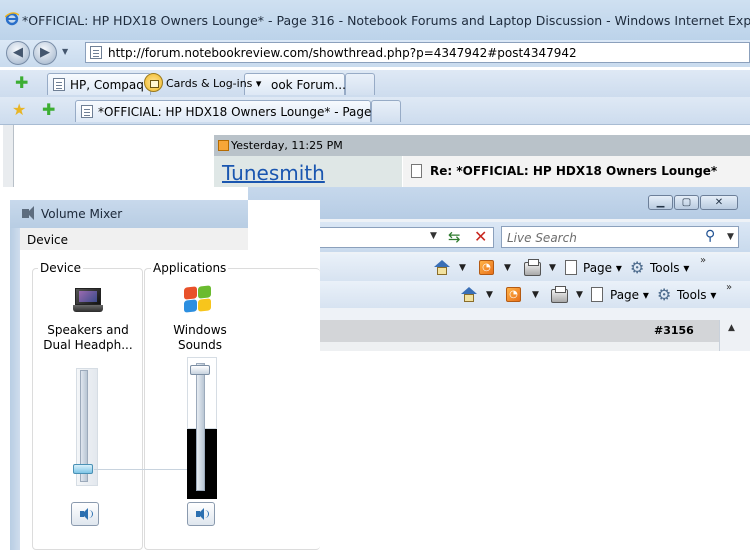 This screenshot has width=750, height=550. What do you see at coordinates (129, 214) in the screenshot?
I see `volume-mixer-title-bar: Volume Mixer` at bounding box center [129, 214].